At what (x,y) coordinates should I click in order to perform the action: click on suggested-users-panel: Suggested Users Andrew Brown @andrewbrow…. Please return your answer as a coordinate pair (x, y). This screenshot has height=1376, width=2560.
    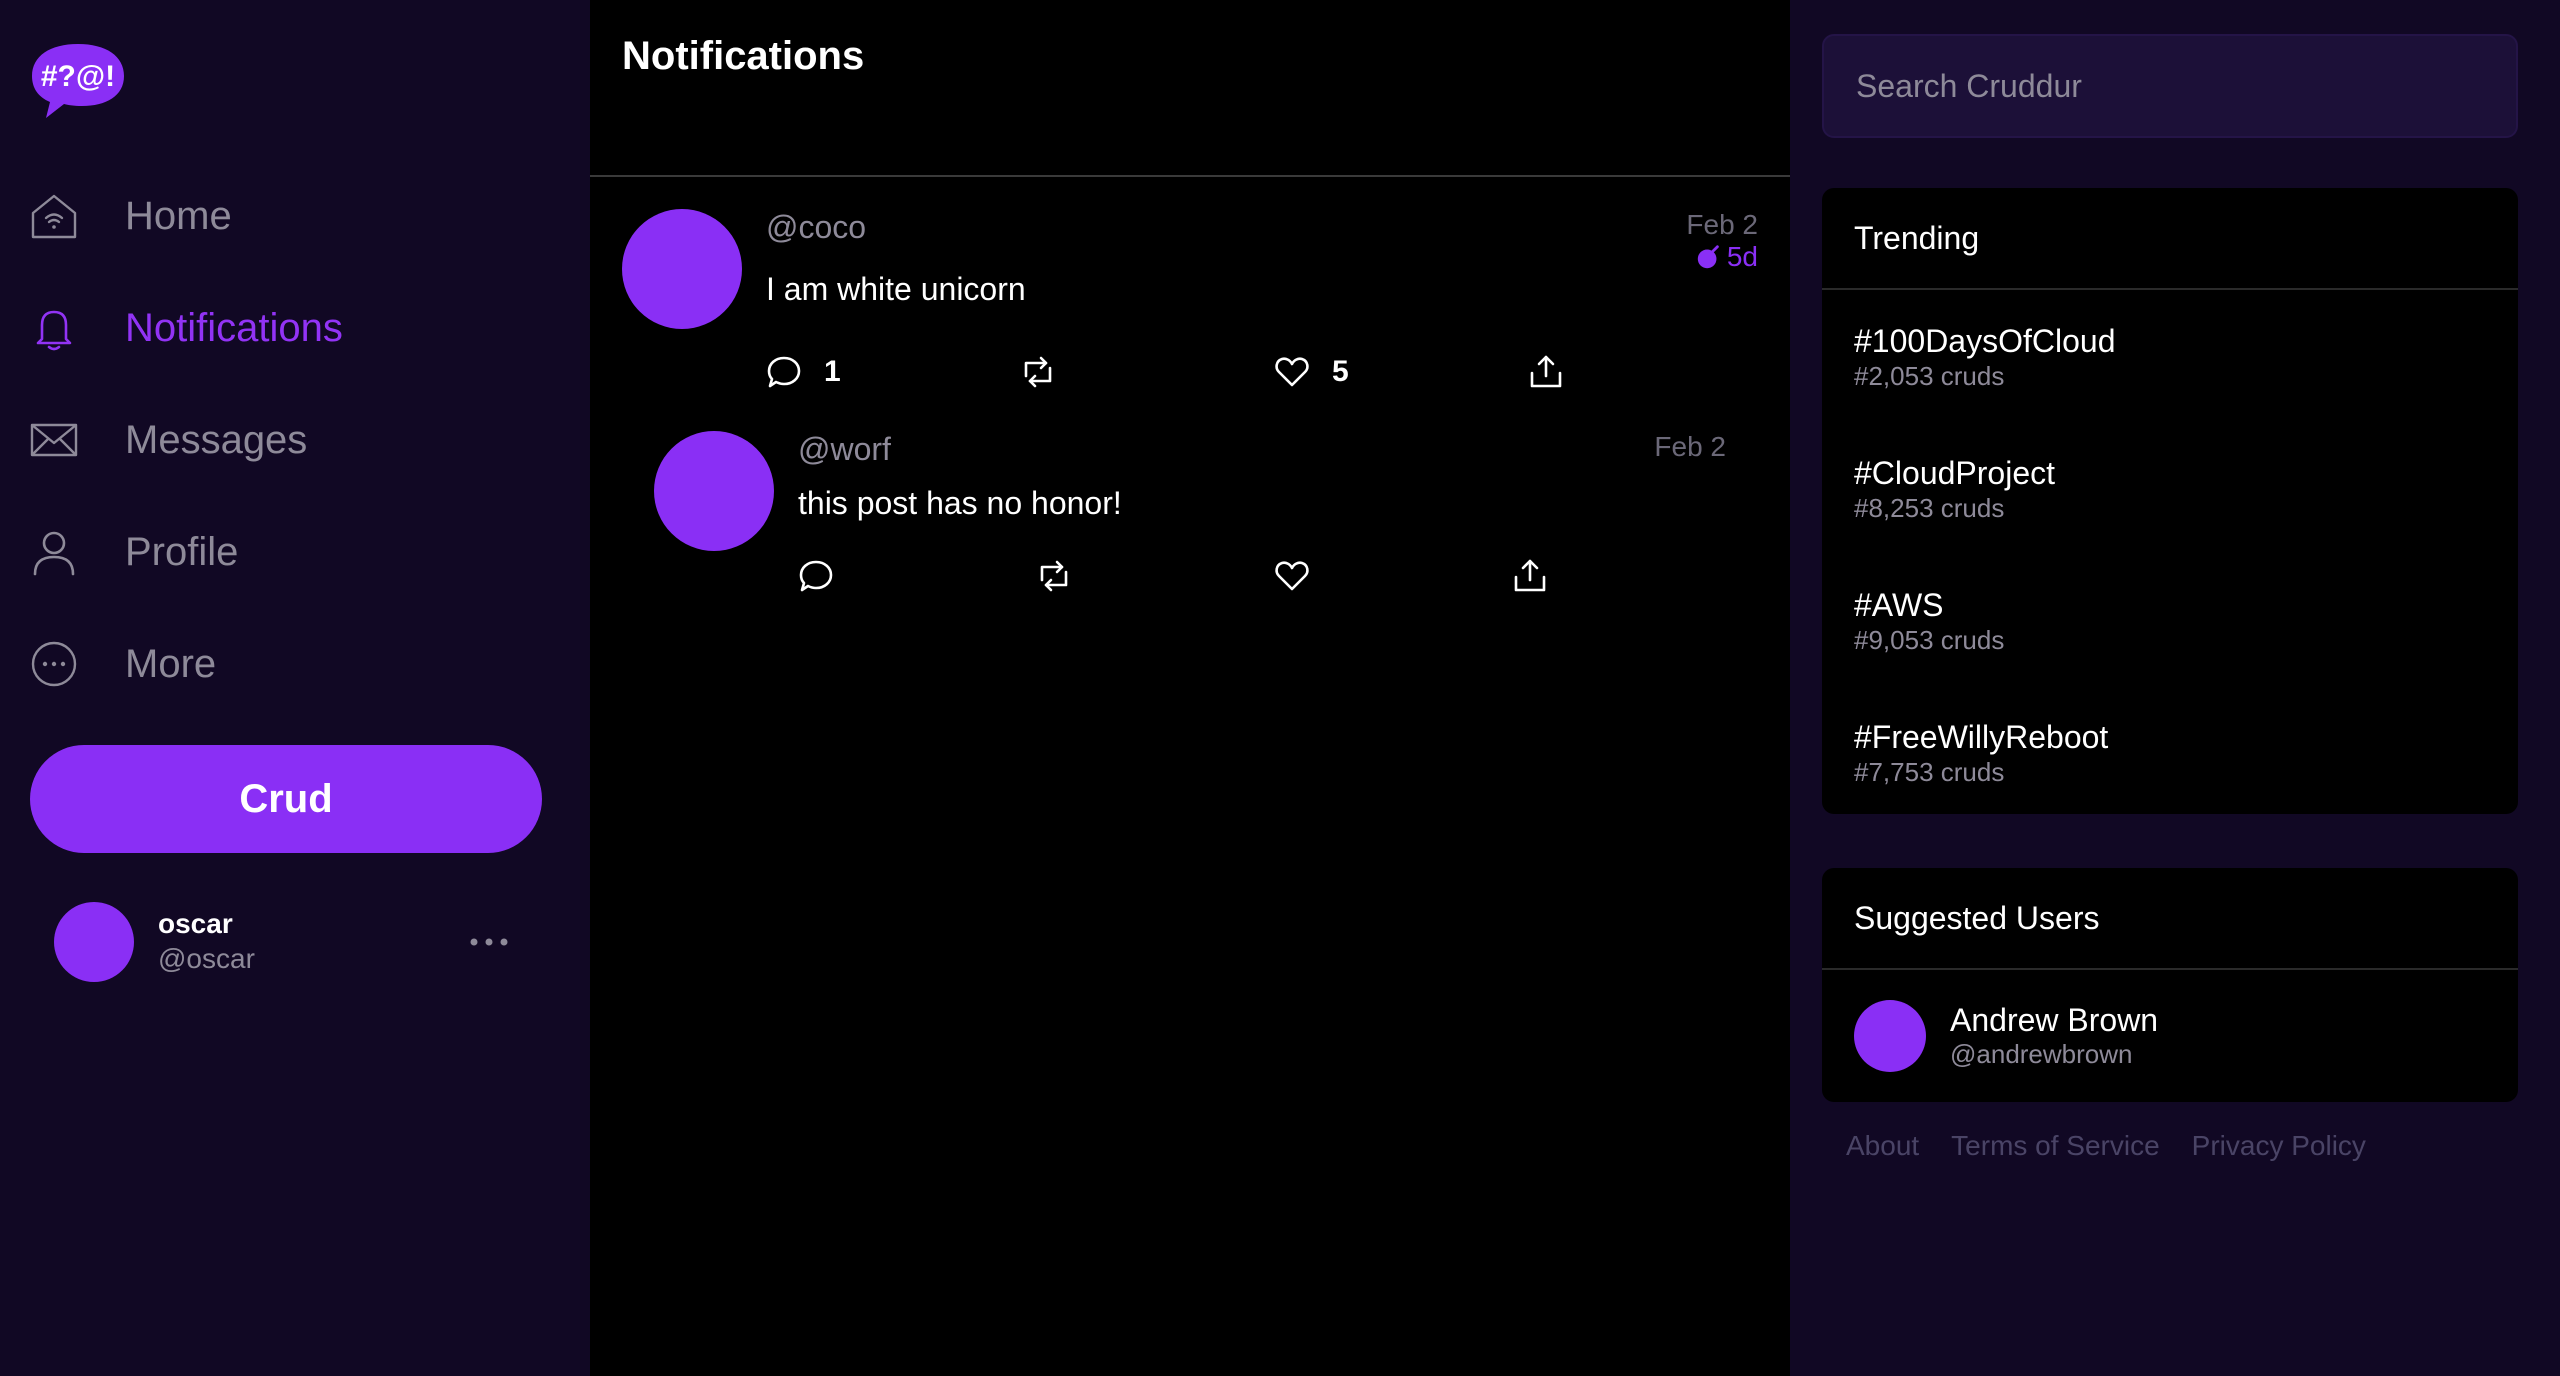
    Looking at the image, I should click on (2170, 985).